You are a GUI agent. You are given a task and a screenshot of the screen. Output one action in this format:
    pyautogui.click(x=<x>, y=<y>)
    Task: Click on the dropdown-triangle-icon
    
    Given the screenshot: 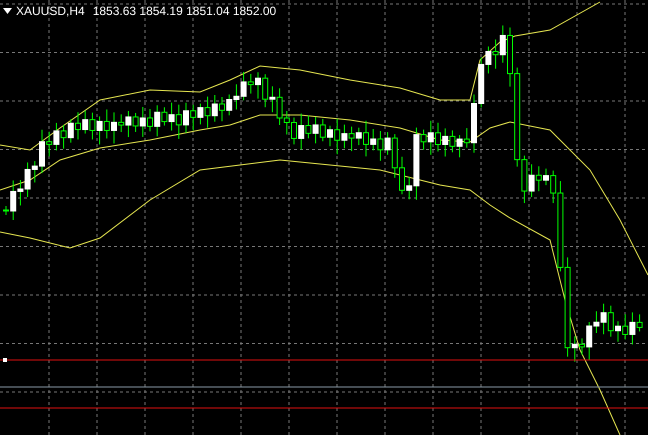 What is the action you would take?
    pyautogui.click(x=7, y=11)
    